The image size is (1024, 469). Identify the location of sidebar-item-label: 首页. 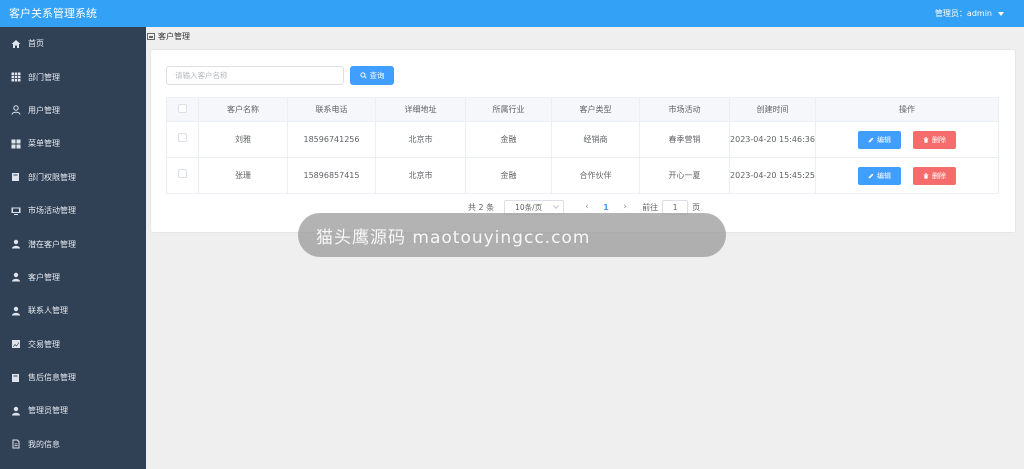
(36, 44).